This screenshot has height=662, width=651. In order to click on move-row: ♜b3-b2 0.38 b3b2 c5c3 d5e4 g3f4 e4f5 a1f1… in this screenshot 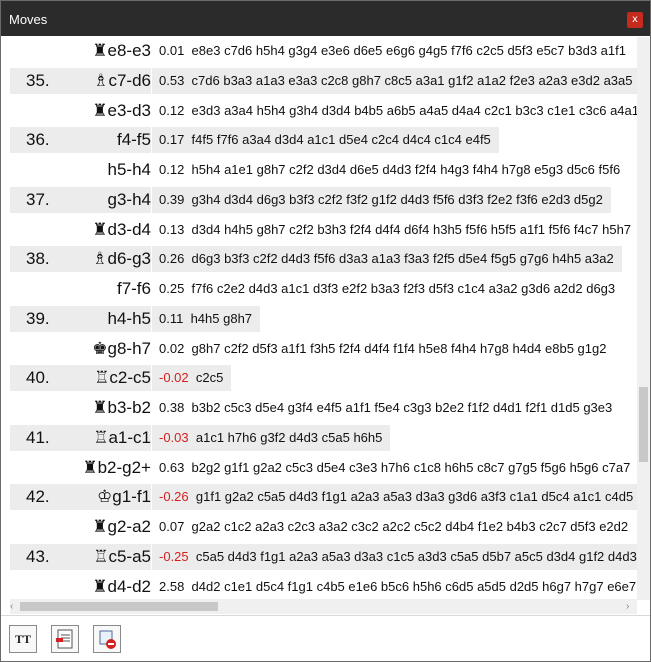, I will do `click(323, 409)`.